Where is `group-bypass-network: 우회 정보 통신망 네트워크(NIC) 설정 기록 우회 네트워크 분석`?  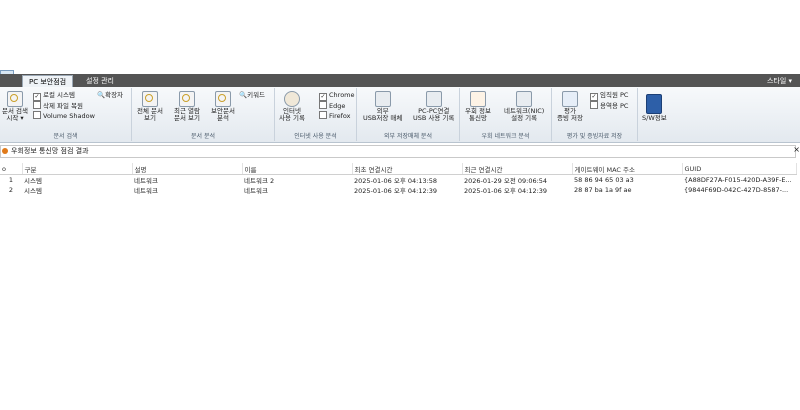 group-bypass-network: 우회 정보 통신망 네트워크(NIC) 설정 기록 우회 네트워크 분석 is located at coordinates (506, 114).